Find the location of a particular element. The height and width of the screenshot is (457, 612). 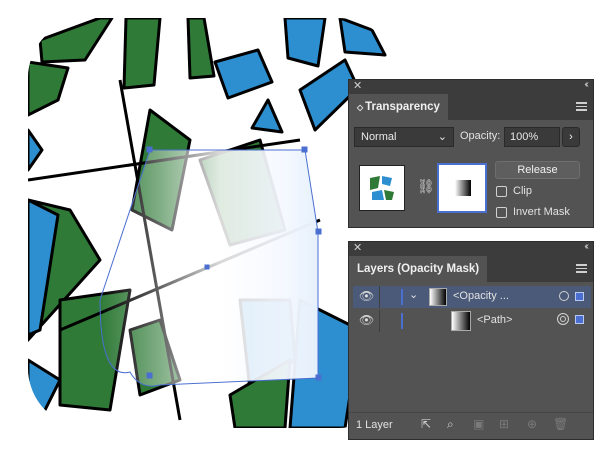

opacity-label: Opacity: is located at coordinates (480, 136).